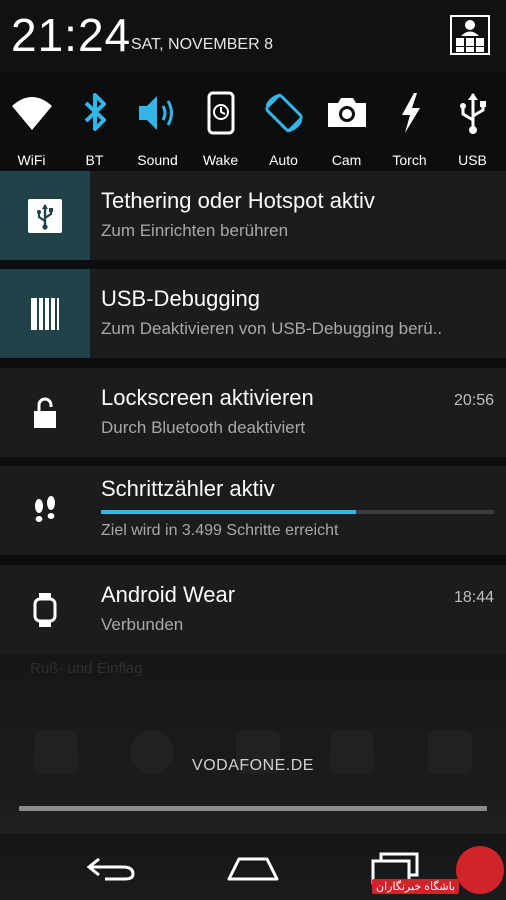 The image size is (506, 900). Describe the element at coordinates (95, 112) in the screenshot. I see `bluetooth-icon` at that location.